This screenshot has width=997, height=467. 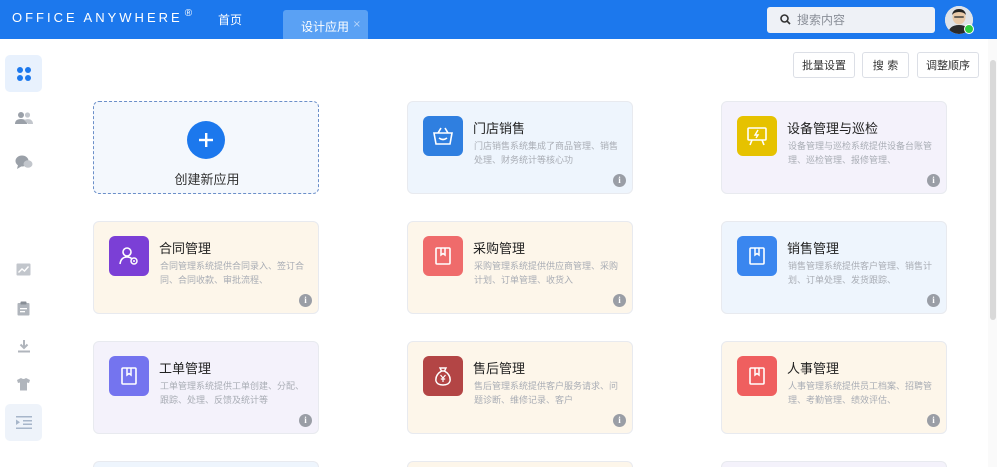 I want to click on online-status-dot, so click(x=969, y=29).